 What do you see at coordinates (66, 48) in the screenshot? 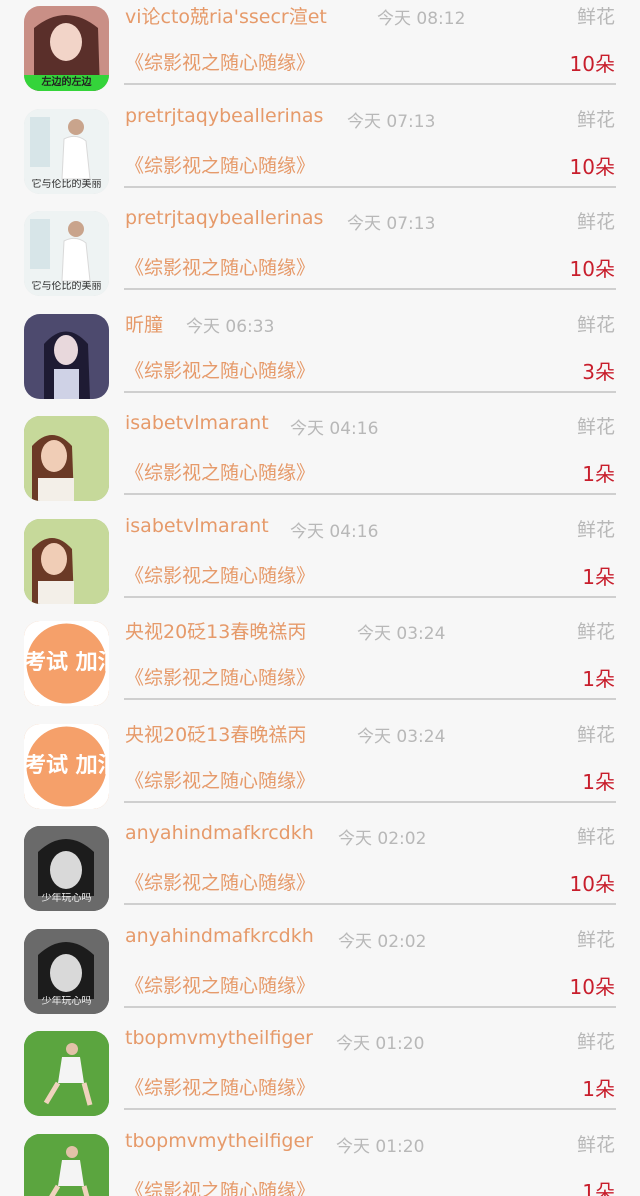
I see `avatar: 左边的左边` at bounding box center [66, 48].